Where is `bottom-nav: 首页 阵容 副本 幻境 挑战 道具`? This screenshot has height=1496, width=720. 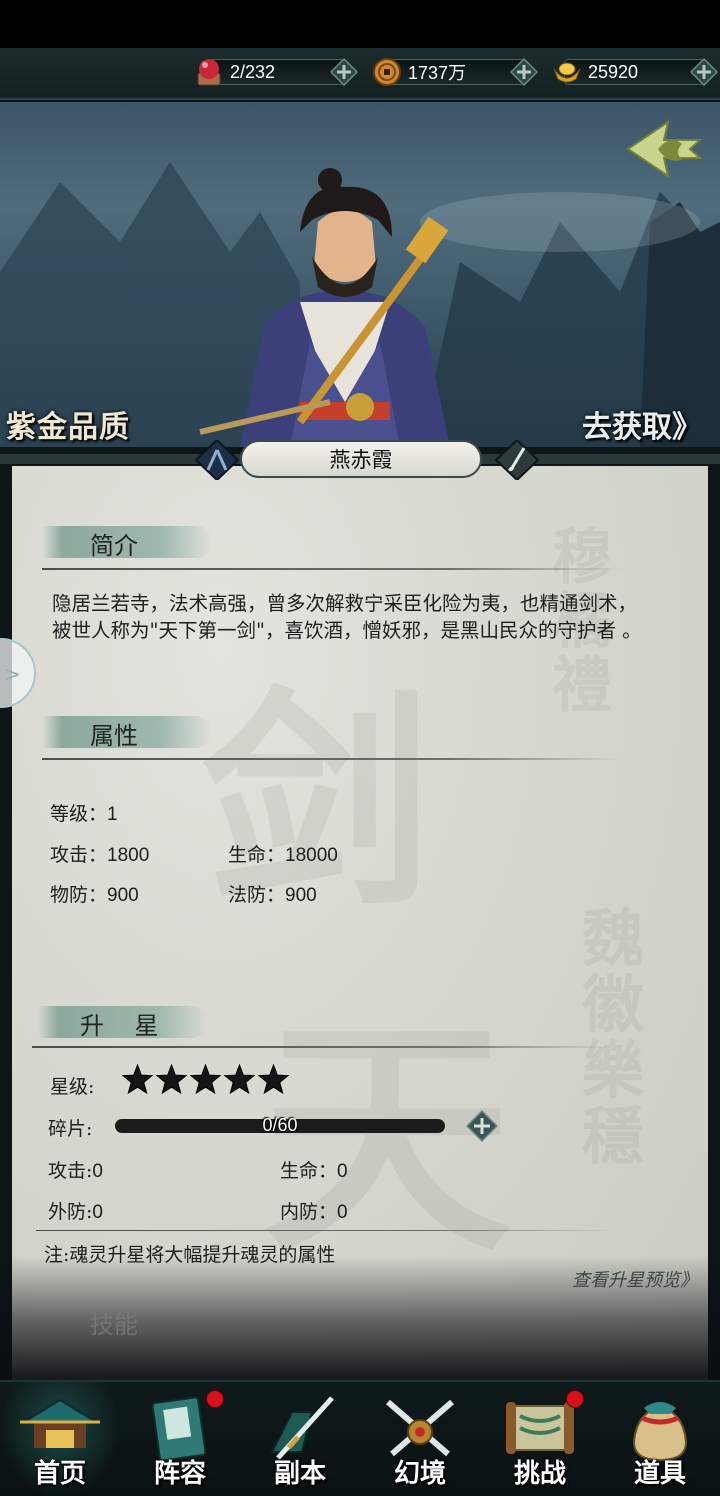
bottom-nav: 首页 阵容 副本 幻境 挑战 道具 is located at coordinates (360, 1438).